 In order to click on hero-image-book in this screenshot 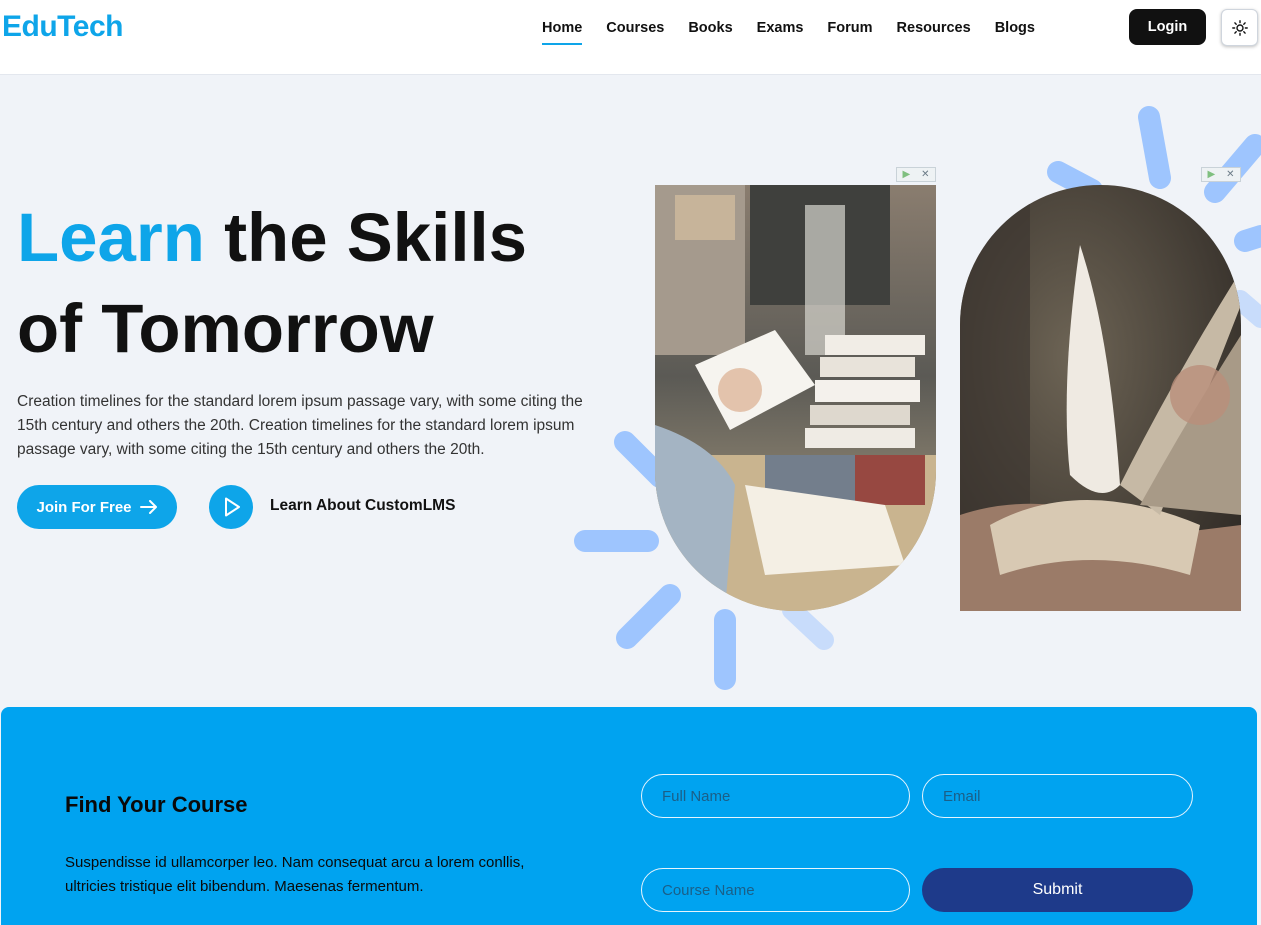, I will do `click(1100, 398)`.